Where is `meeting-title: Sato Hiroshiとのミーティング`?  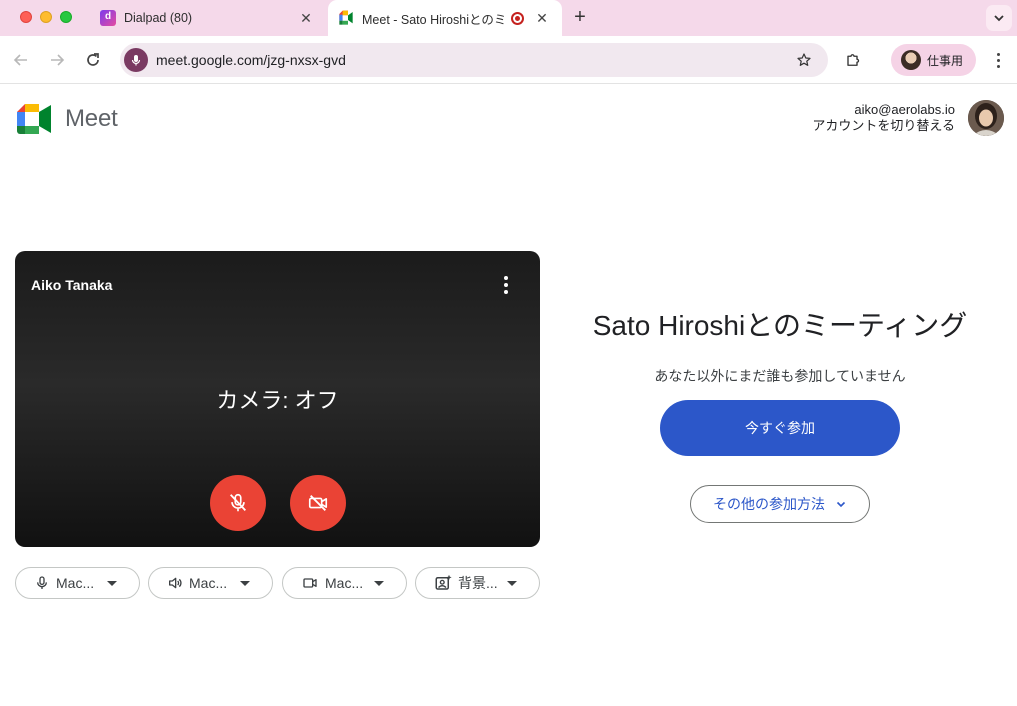 meeting-title: Sato Hiroshiとのミーティング is located at coordinates (780, 325).